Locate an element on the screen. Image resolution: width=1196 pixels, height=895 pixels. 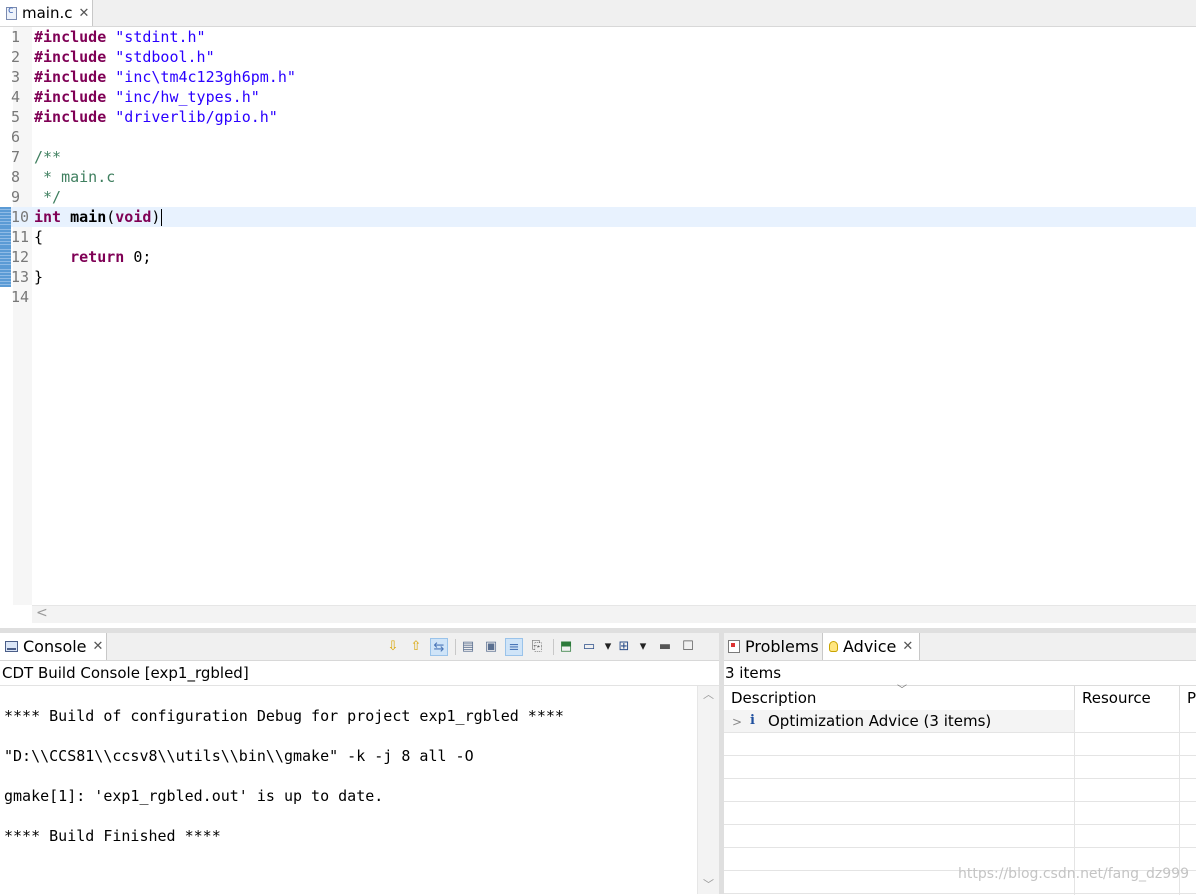
code-token: ) is located at coordinates (156, 217).